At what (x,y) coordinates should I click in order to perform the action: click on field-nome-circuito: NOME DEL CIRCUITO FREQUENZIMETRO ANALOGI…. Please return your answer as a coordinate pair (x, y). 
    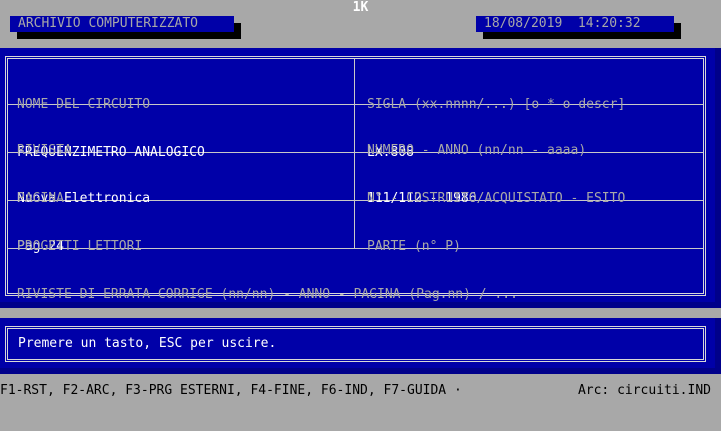
    Looking at the image, I should click on (181, 109).